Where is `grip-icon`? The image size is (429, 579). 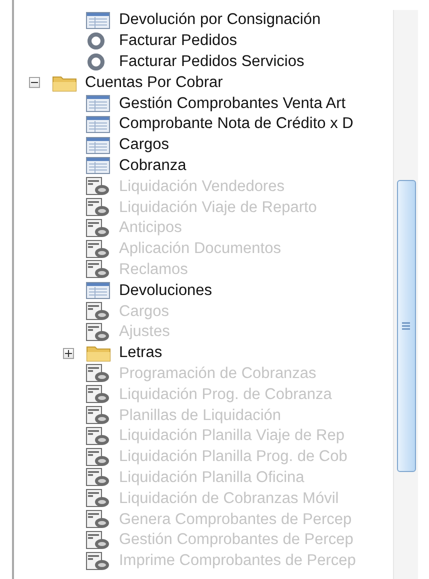
grip-icon is located at coordinates (406, 326).